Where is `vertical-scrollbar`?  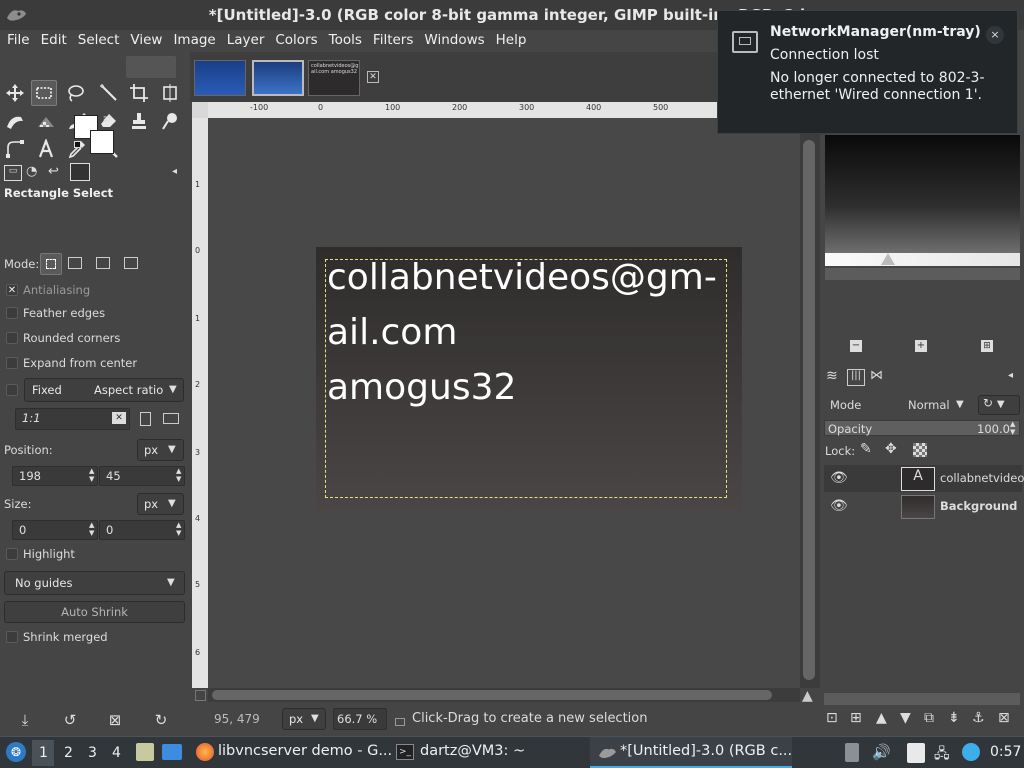
vertical-scrollbar is located at coordinates (810, 403).